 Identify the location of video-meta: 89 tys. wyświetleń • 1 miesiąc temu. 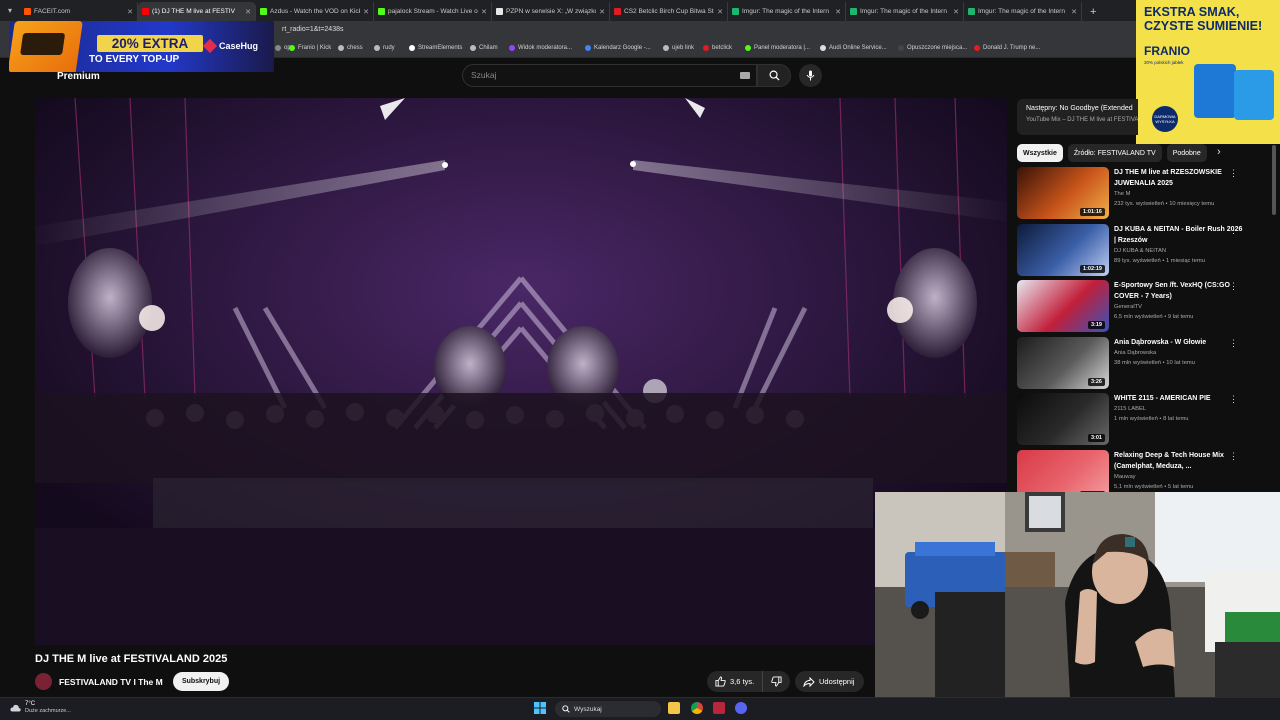
(1159, 260).